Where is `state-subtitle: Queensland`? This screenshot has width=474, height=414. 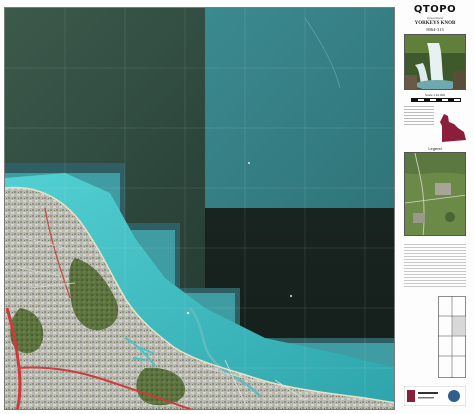 state-subtitle: Queensland is located at coordinates (435, 18).